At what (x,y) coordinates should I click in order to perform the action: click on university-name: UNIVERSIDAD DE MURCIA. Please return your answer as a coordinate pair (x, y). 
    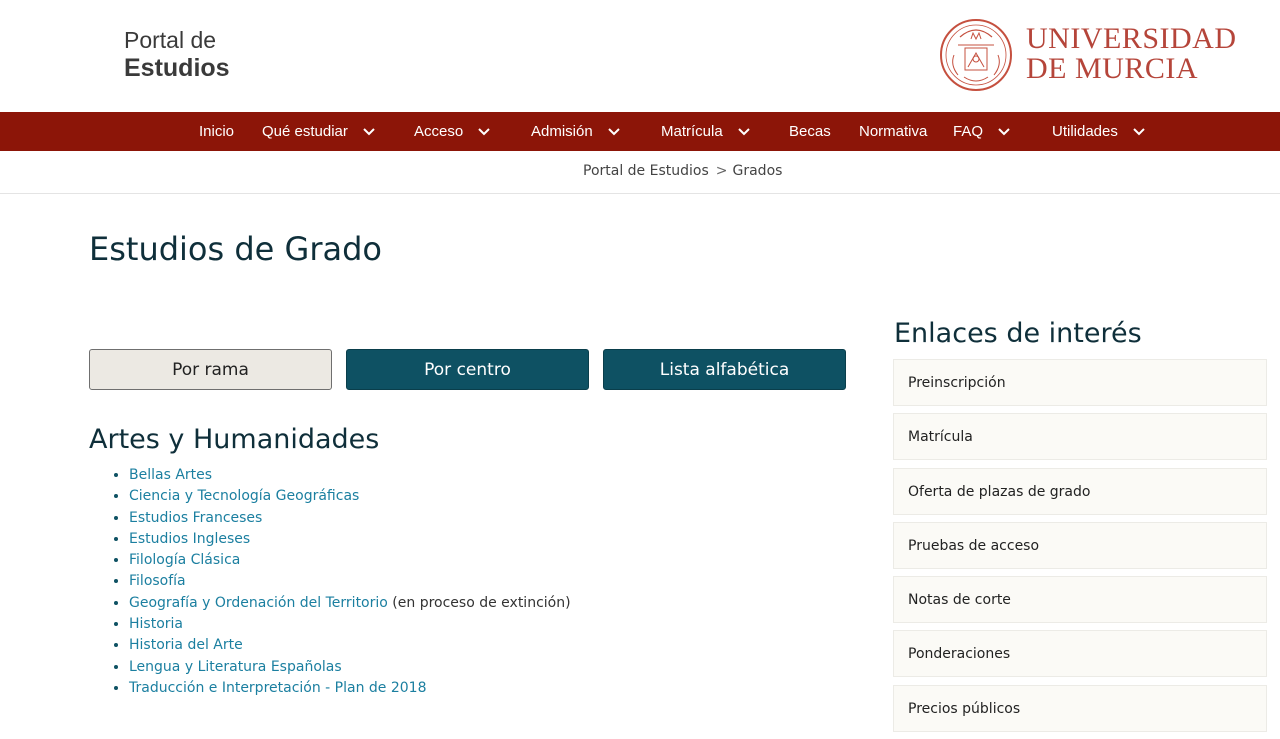
    Looking at the image, I should click on (1131, 54).